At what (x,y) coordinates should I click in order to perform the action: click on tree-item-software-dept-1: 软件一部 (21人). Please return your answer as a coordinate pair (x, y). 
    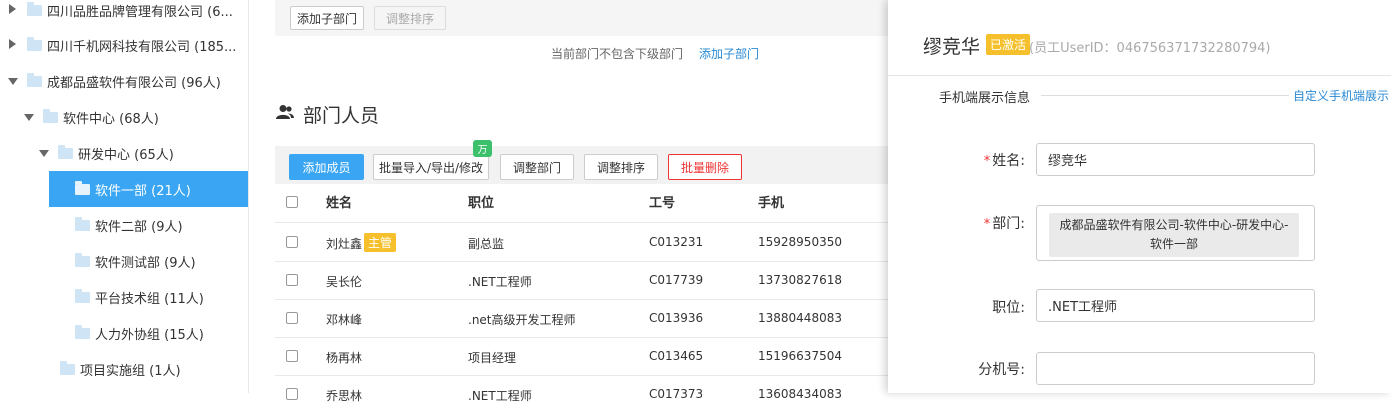
    Looking at the image, I should click on (148, 189).